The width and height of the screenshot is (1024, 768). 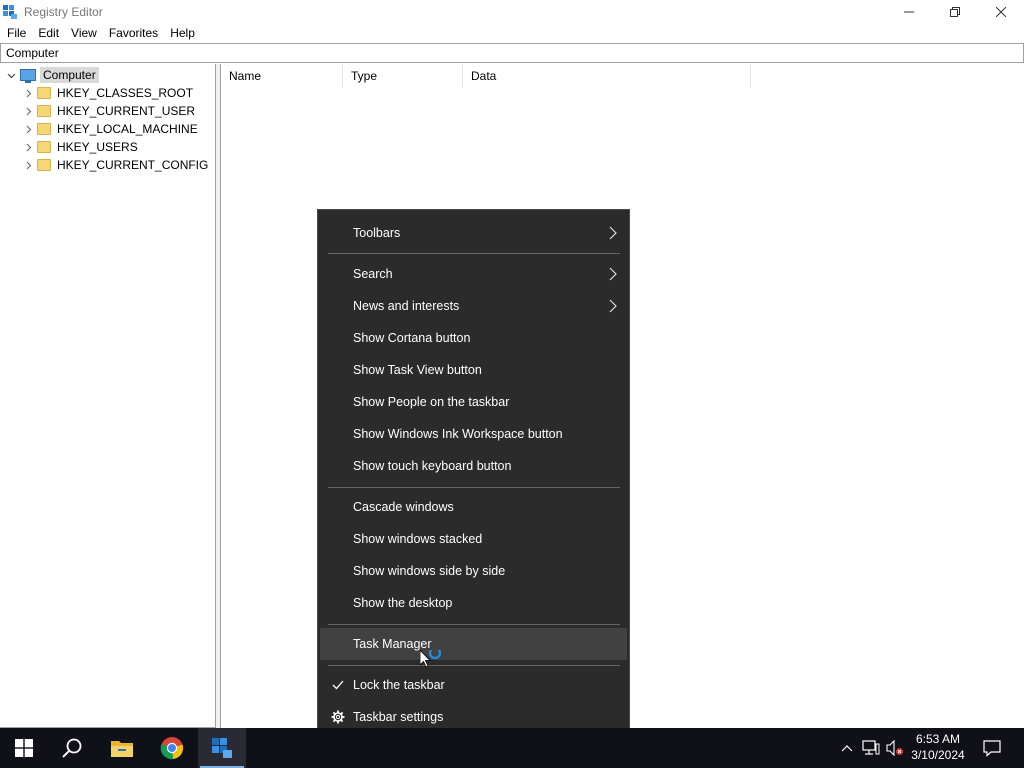 I want to click on tree-item-label: HKEY_CURRENT_CONFIG, so click(x=133, y=165).